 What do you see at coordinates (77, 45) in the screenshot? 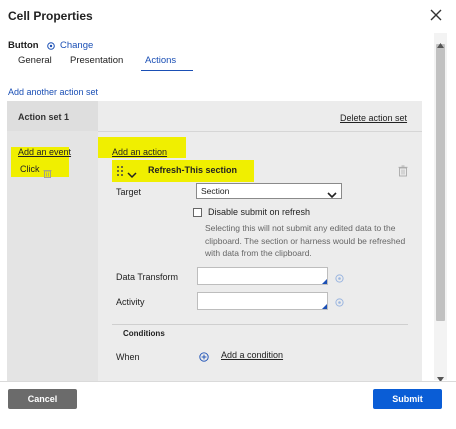
I see `change-label: Change` at bounding box center [77, 45].